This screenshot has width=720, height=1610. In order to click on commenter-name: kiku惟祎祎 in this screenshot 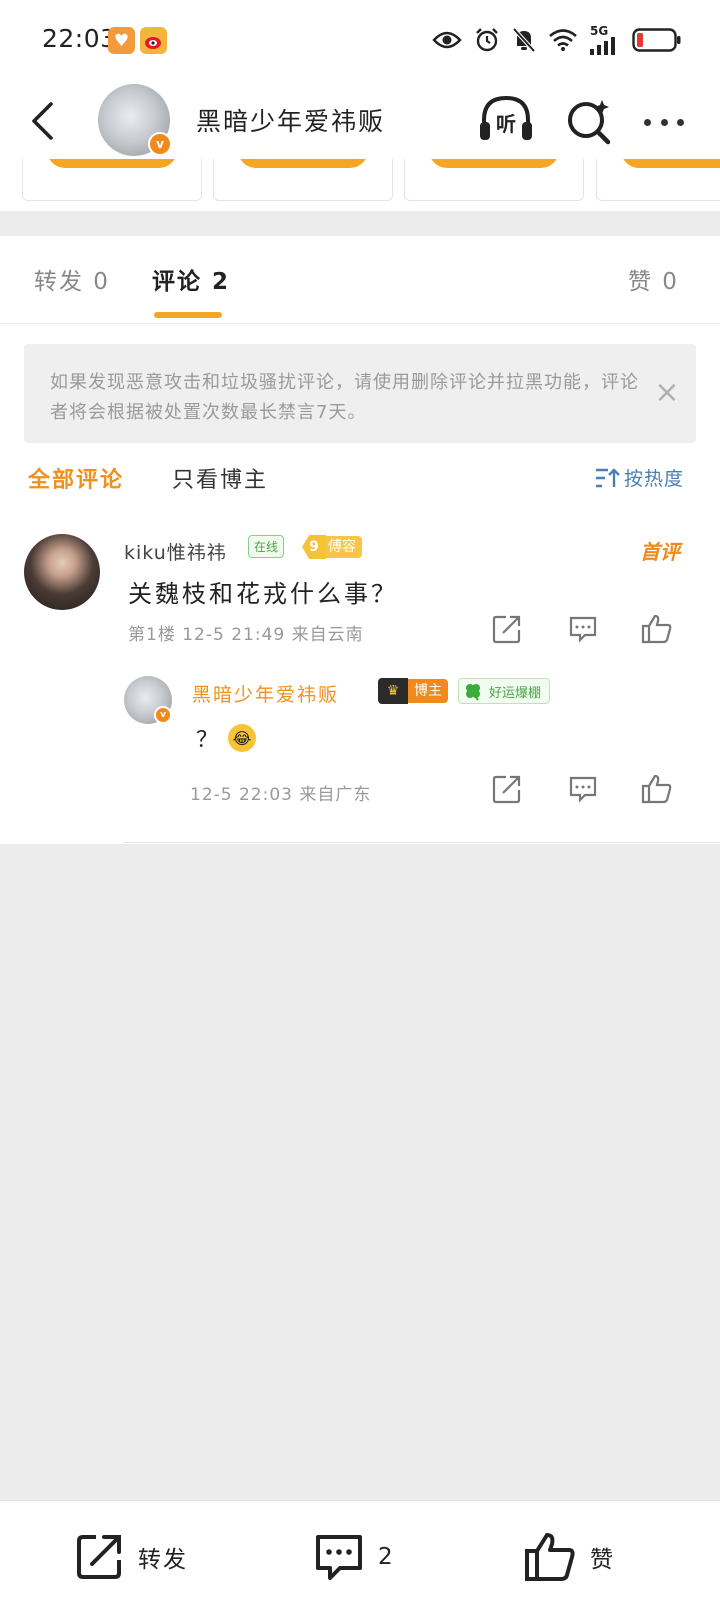, I will do `click(175, 551)`.